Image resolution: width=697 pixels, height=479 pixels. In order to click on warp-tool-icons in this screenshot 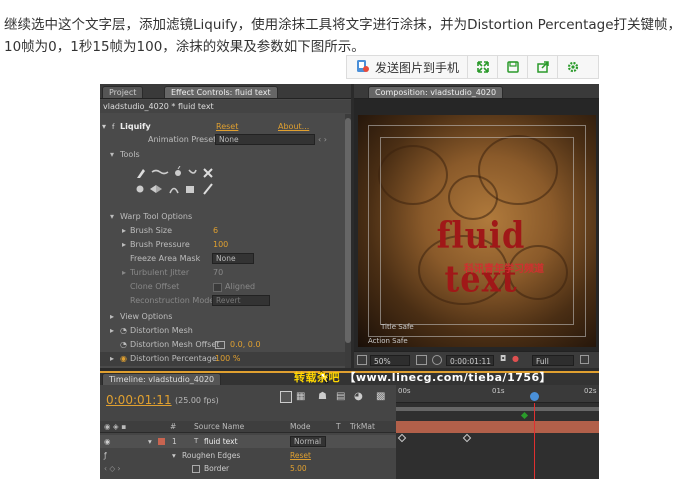, I will do `click(179, 172)`.